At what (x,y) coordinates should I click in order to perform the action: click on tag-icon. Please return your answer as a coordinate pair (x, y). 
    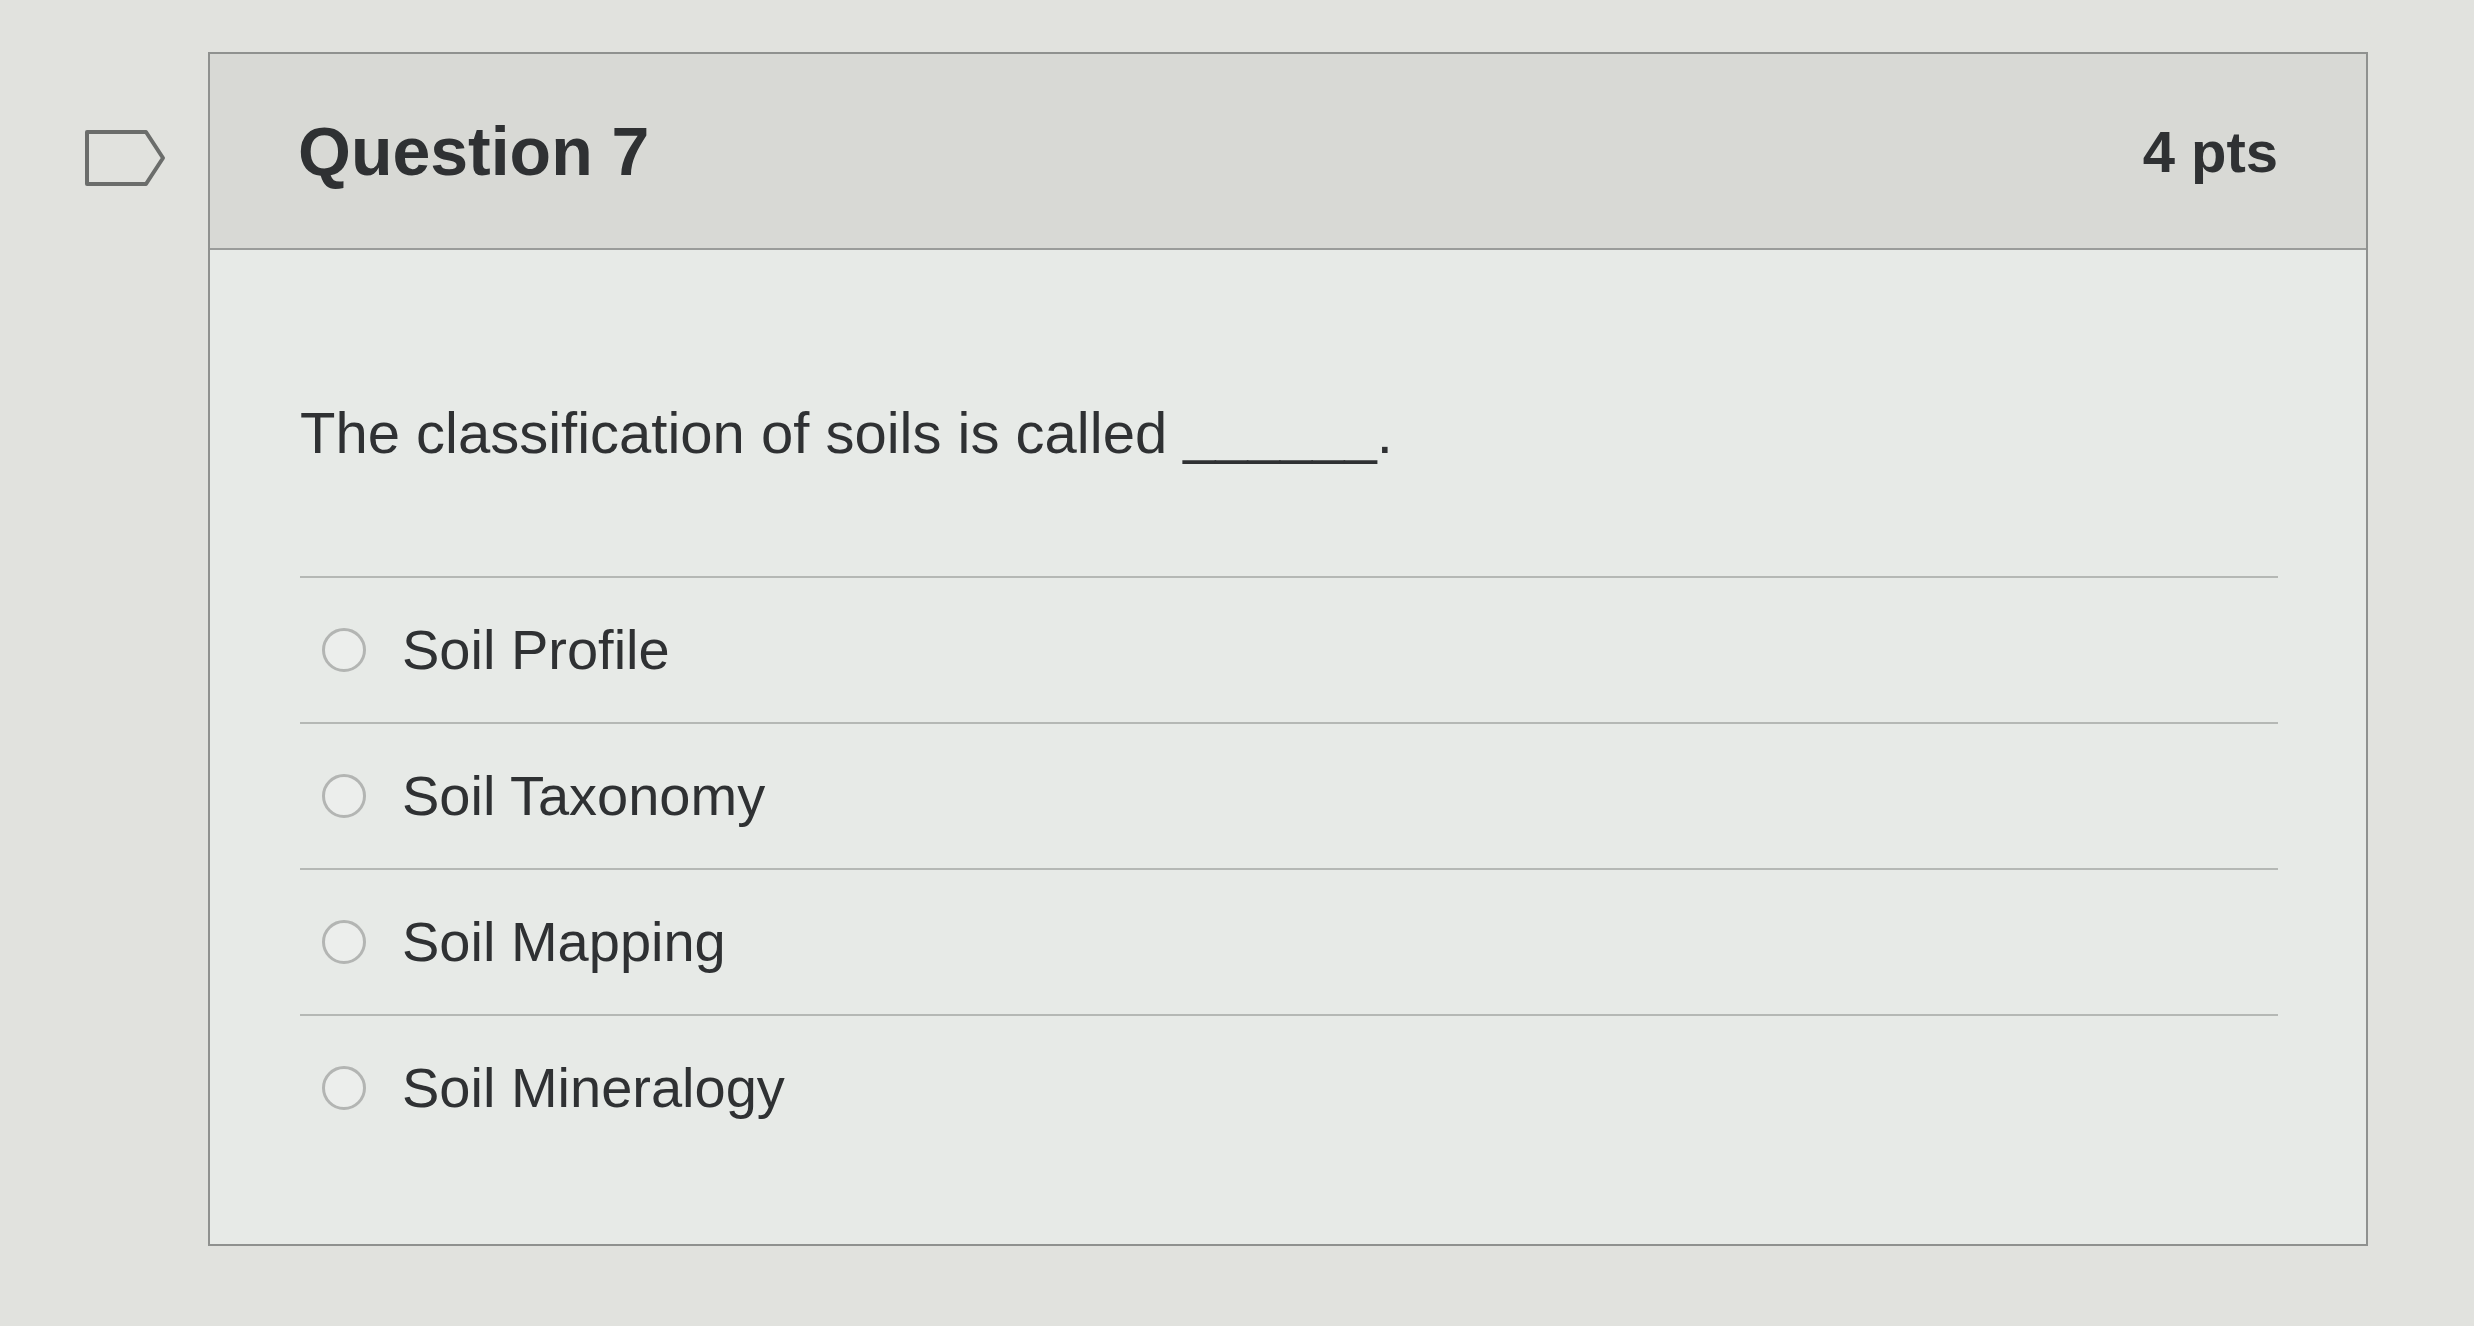
    Looking at the image, I should click on (125, 158).